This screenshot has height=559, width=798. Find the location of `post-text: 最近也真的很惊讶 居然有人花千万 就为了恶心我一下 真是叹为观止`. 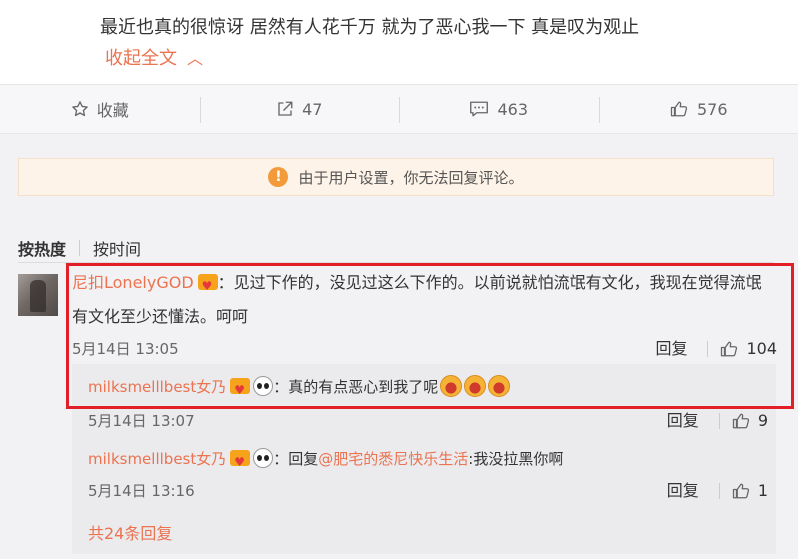

post-text: 最近也真的很惊讶 居然有人花千万 就为了恶心我一下 真是叹为观止 is located at coordinates (370, 27).